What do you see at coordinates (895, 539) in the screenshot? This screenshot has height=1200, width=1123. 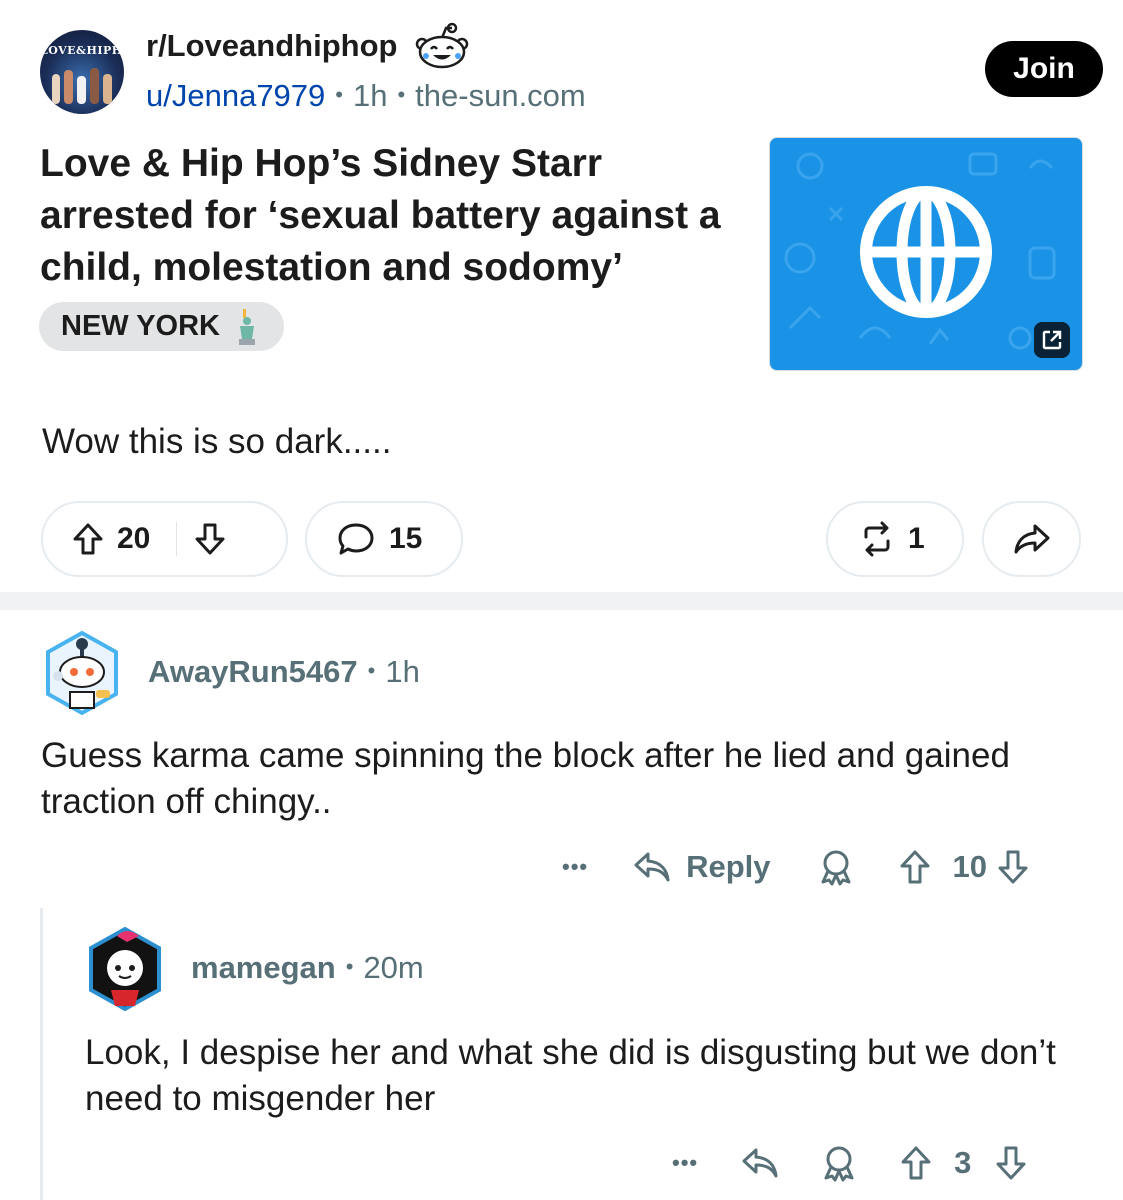 I see `crosspost-button: 1` at bounding box center [895, 539].